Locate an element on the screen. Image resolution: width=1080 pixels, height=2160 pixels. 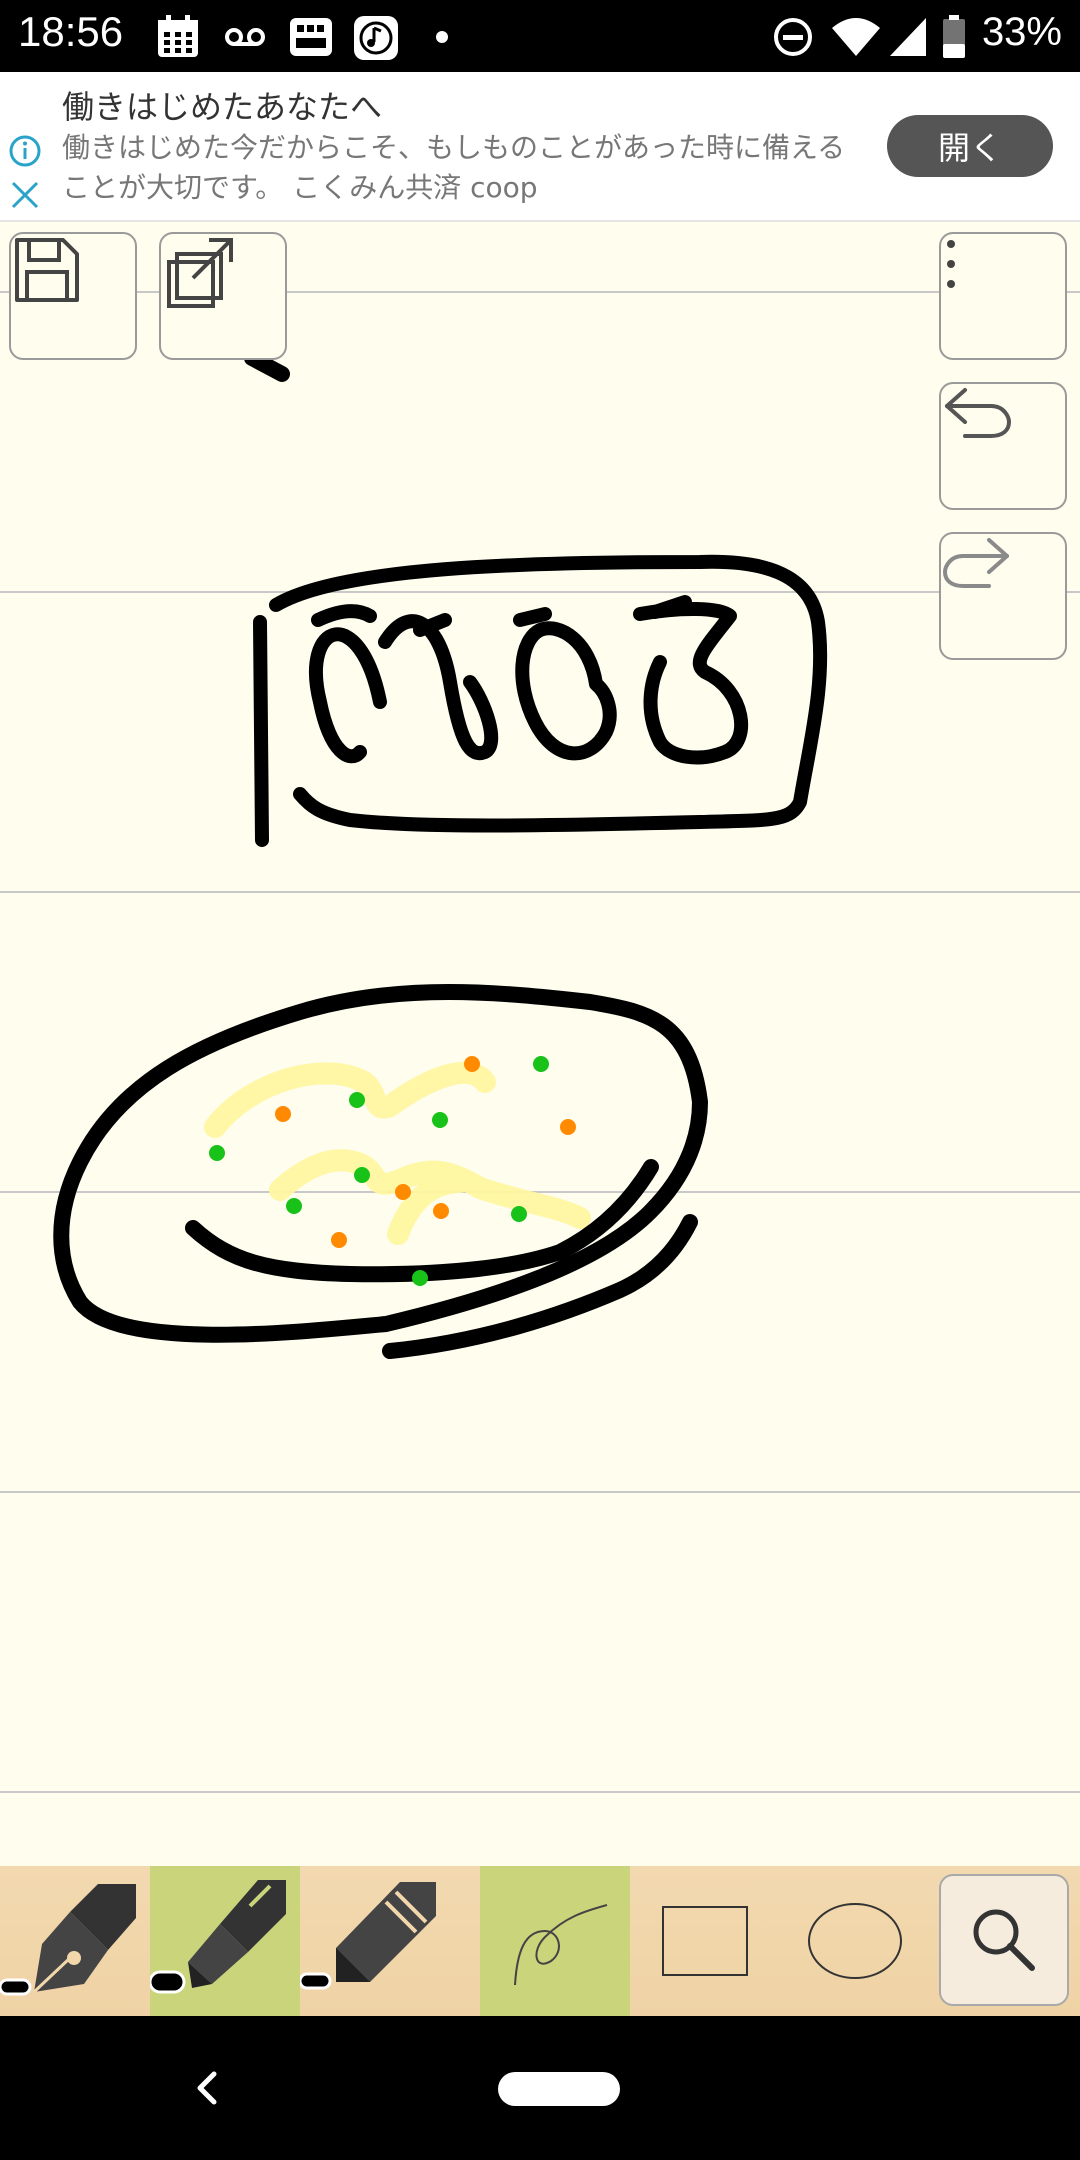
rakuma-app-icon is located at coordinates (311, 37).